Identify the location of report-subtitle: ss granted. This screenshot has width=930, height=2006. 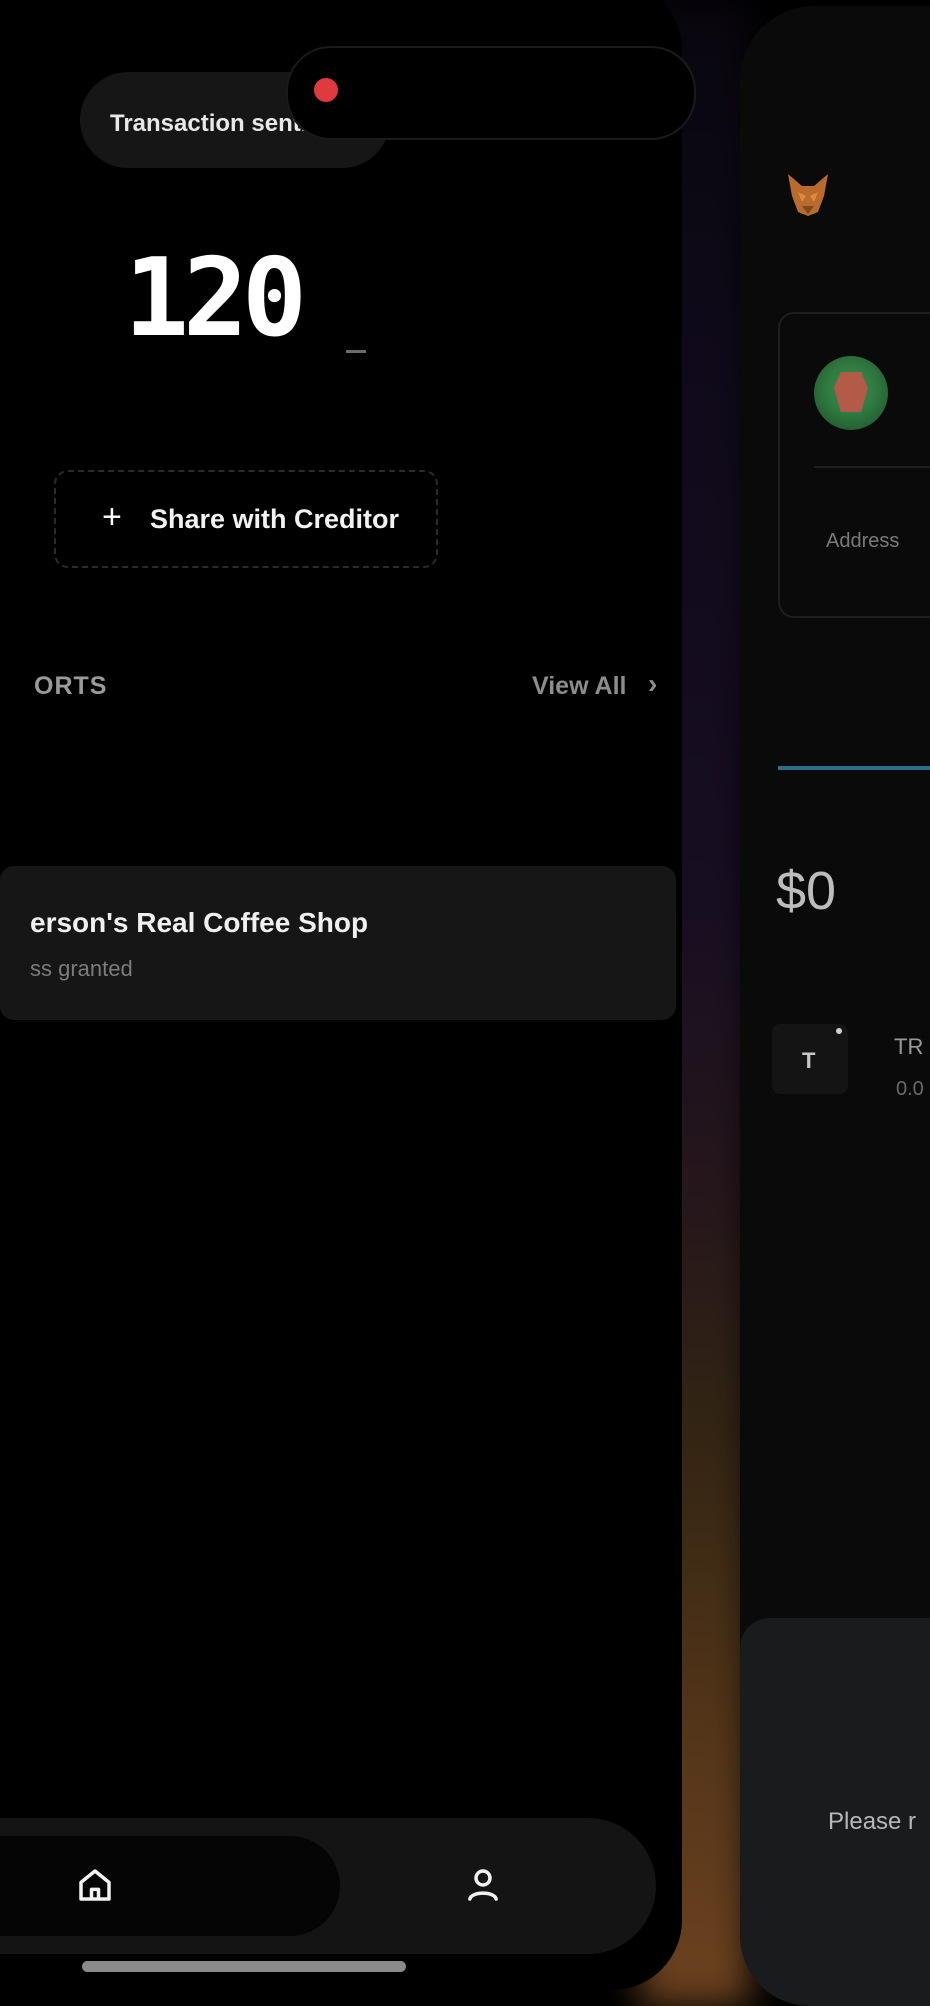
(81, 968).